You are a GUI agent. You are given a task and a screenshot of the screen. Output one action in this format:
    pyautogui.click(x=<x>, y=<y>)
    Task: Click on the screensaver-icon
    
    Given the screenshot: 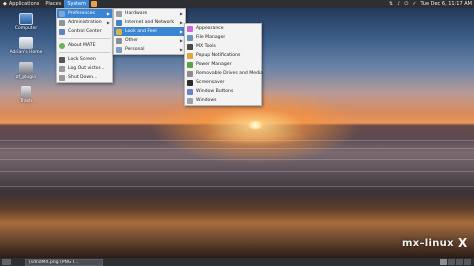 What is the action you would take?
    pyautogui.click(x=190, y=82)
    